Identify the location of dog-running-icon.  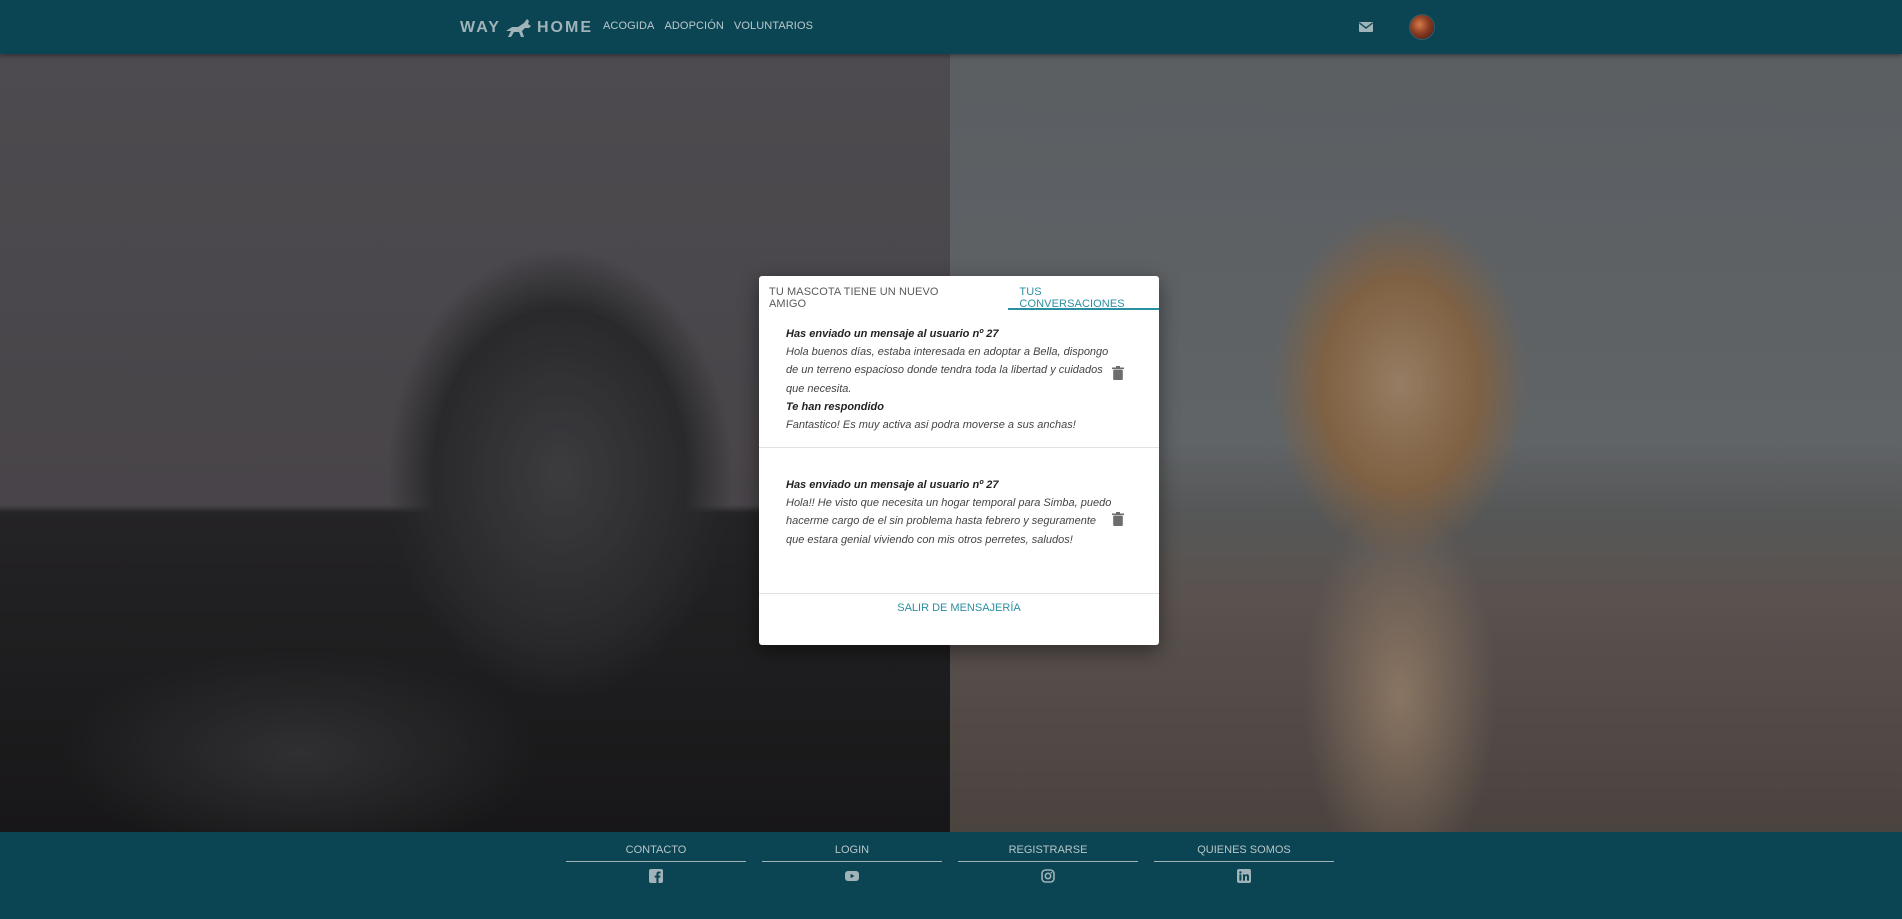
(518, 28).